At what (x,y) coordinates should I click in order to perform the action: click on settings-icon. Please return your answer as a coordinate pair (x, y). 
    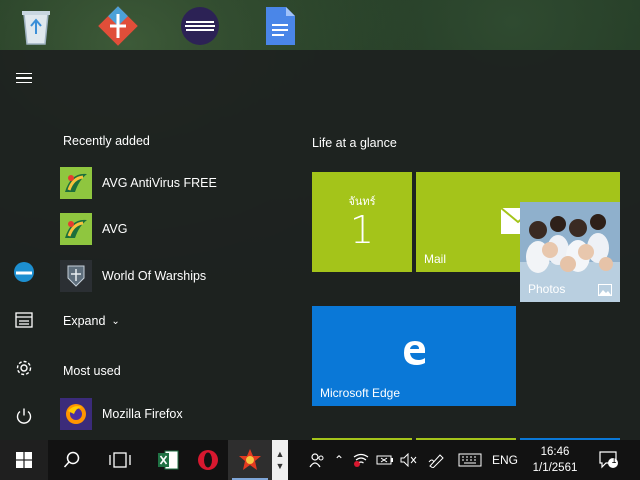
    Looking at the image, I should click on (24, 368).